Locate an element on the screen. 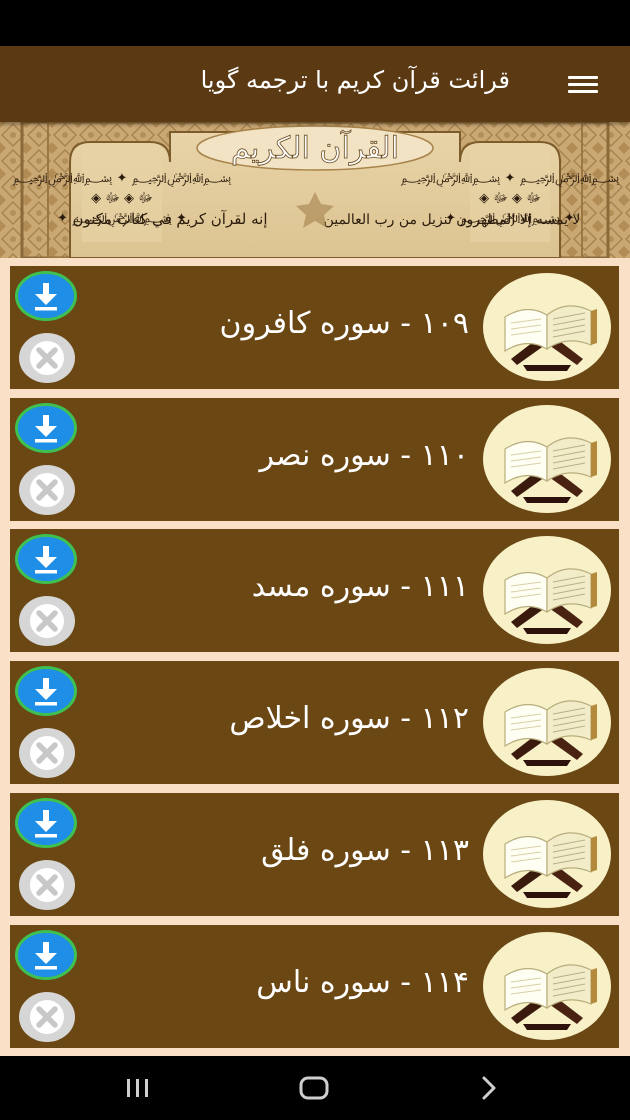 This screenshot has height=1120, width=630. surah-list-item: ۱۱۲ - سوره اخلاص is located at coordinates (314, 722).